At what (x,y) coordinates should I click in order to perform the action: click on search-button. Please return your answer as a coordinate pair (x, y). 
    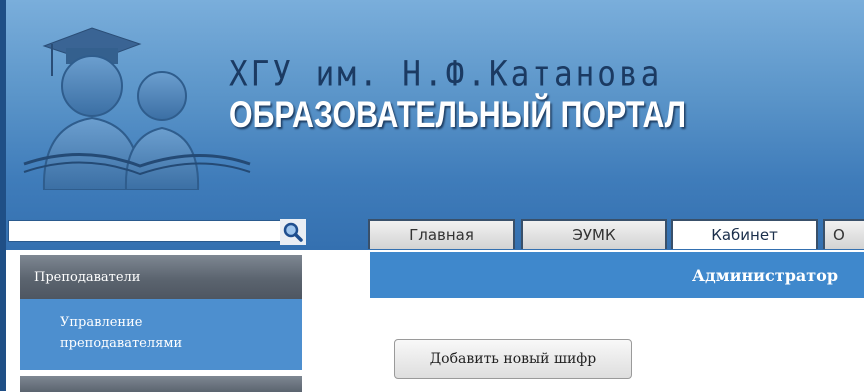
    Looking at the image, I should click on (293, 232).